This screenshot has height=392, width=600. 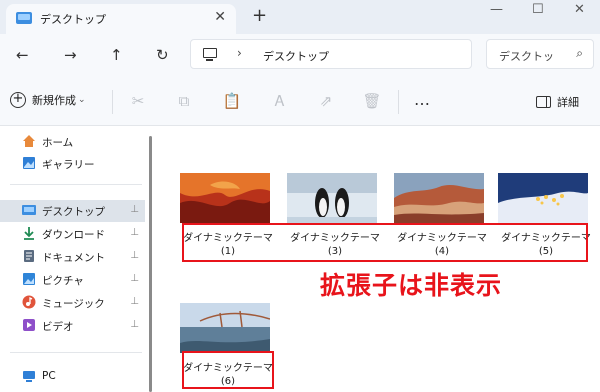 What do you see at coordinates (116, 55) in the screenshot?
I see `up-button: ↑` at bounding box center [116, 55].